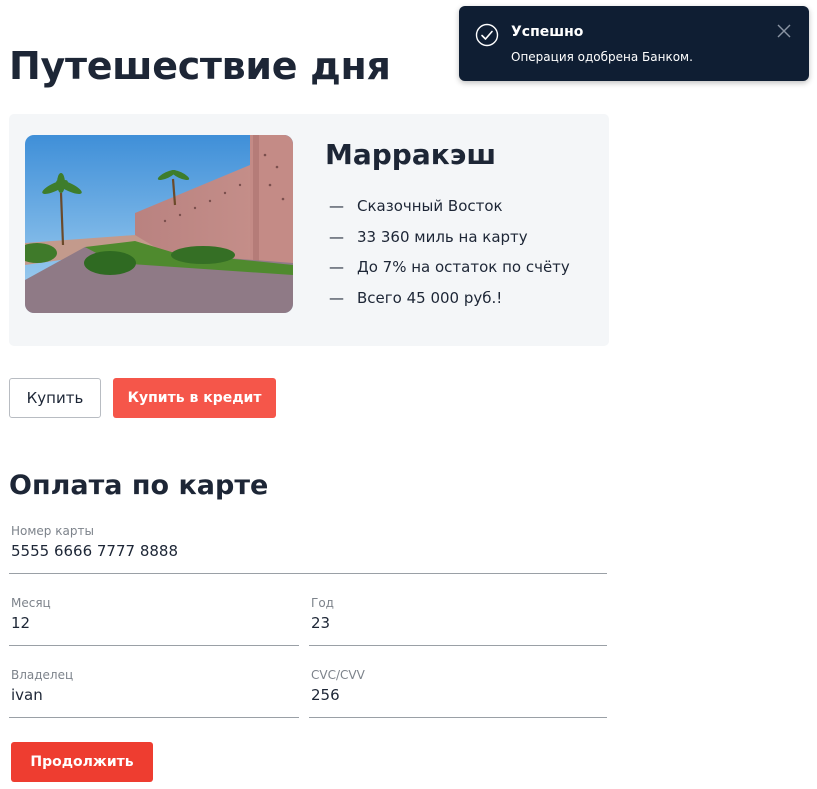 The image size is (817, 789). Describe the element at coordinates (55, 398) in the screenshot. I see `buy-button: Купить` at that location.